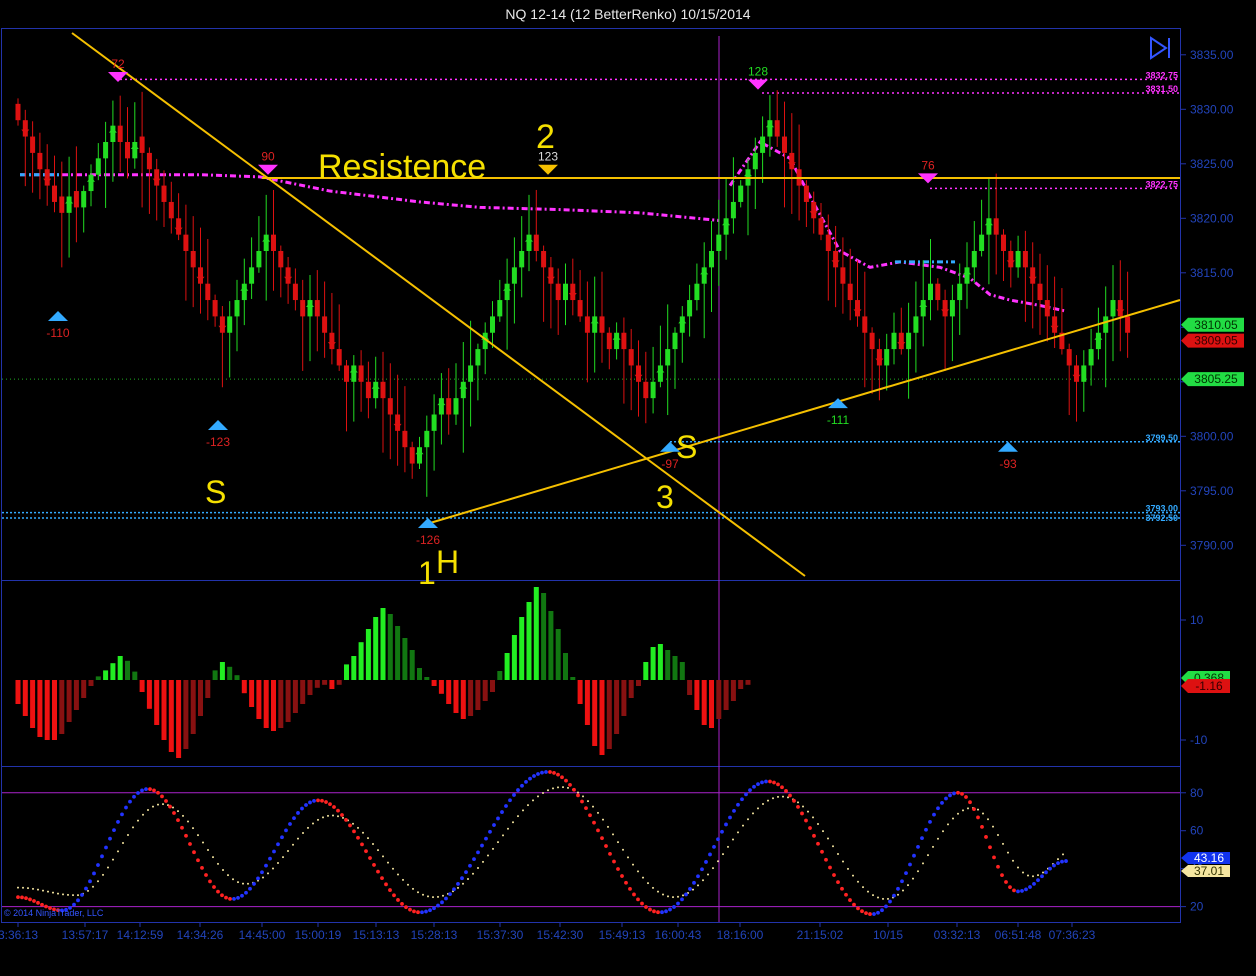  I want to click on copyright-text: © 2014 NinjaTrader, LLC, so click(54, 913).